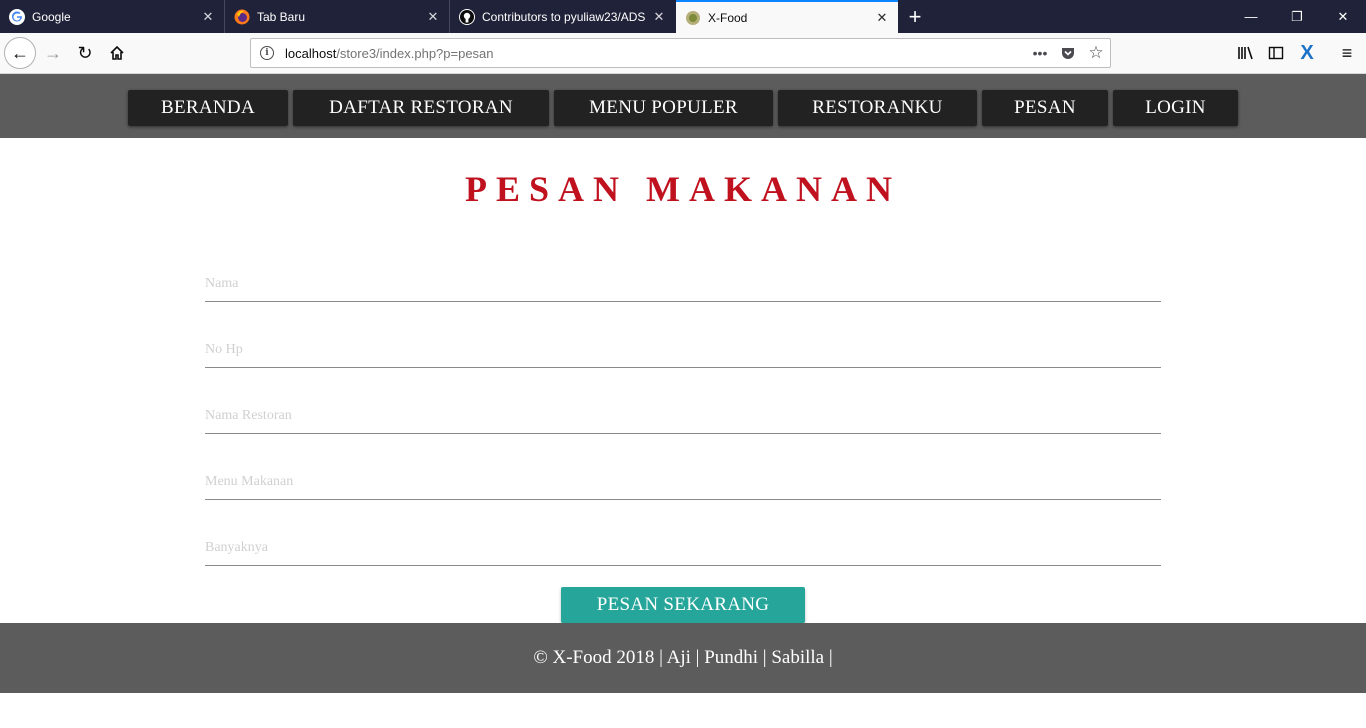 This screenshot has width=1366, height=728. What do you see at coordinates (915, 17) in the screenshot?
I see `new-tab-plus-icon: +` at bounding box center [915, 17].